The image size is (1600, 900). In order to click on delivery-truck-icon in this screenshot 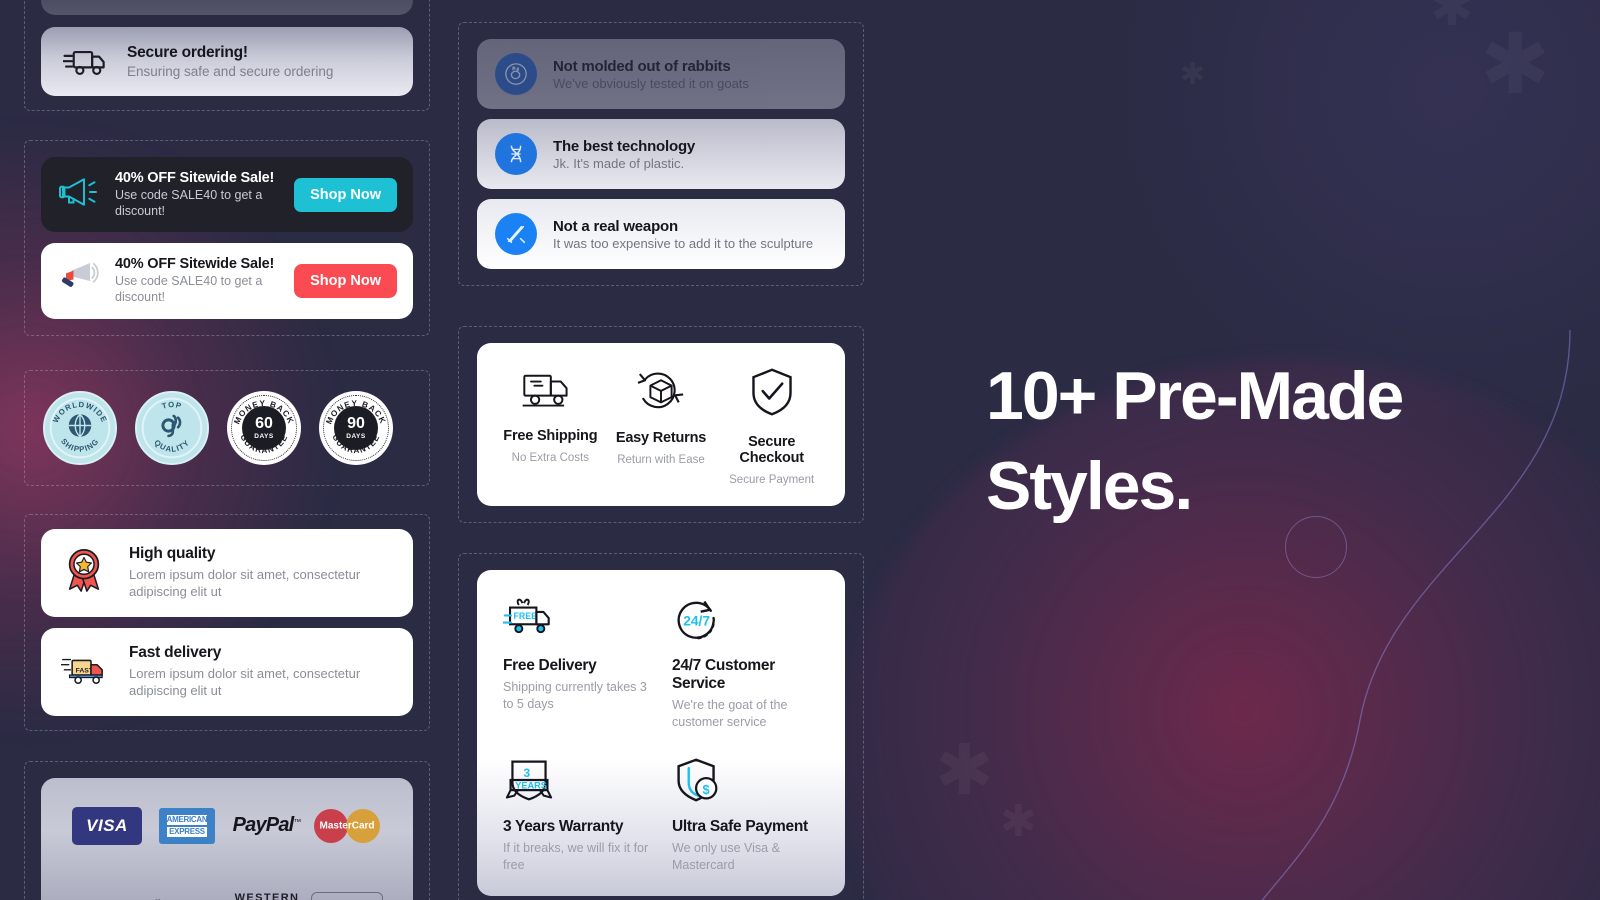, I will do `click(86, 62)`.